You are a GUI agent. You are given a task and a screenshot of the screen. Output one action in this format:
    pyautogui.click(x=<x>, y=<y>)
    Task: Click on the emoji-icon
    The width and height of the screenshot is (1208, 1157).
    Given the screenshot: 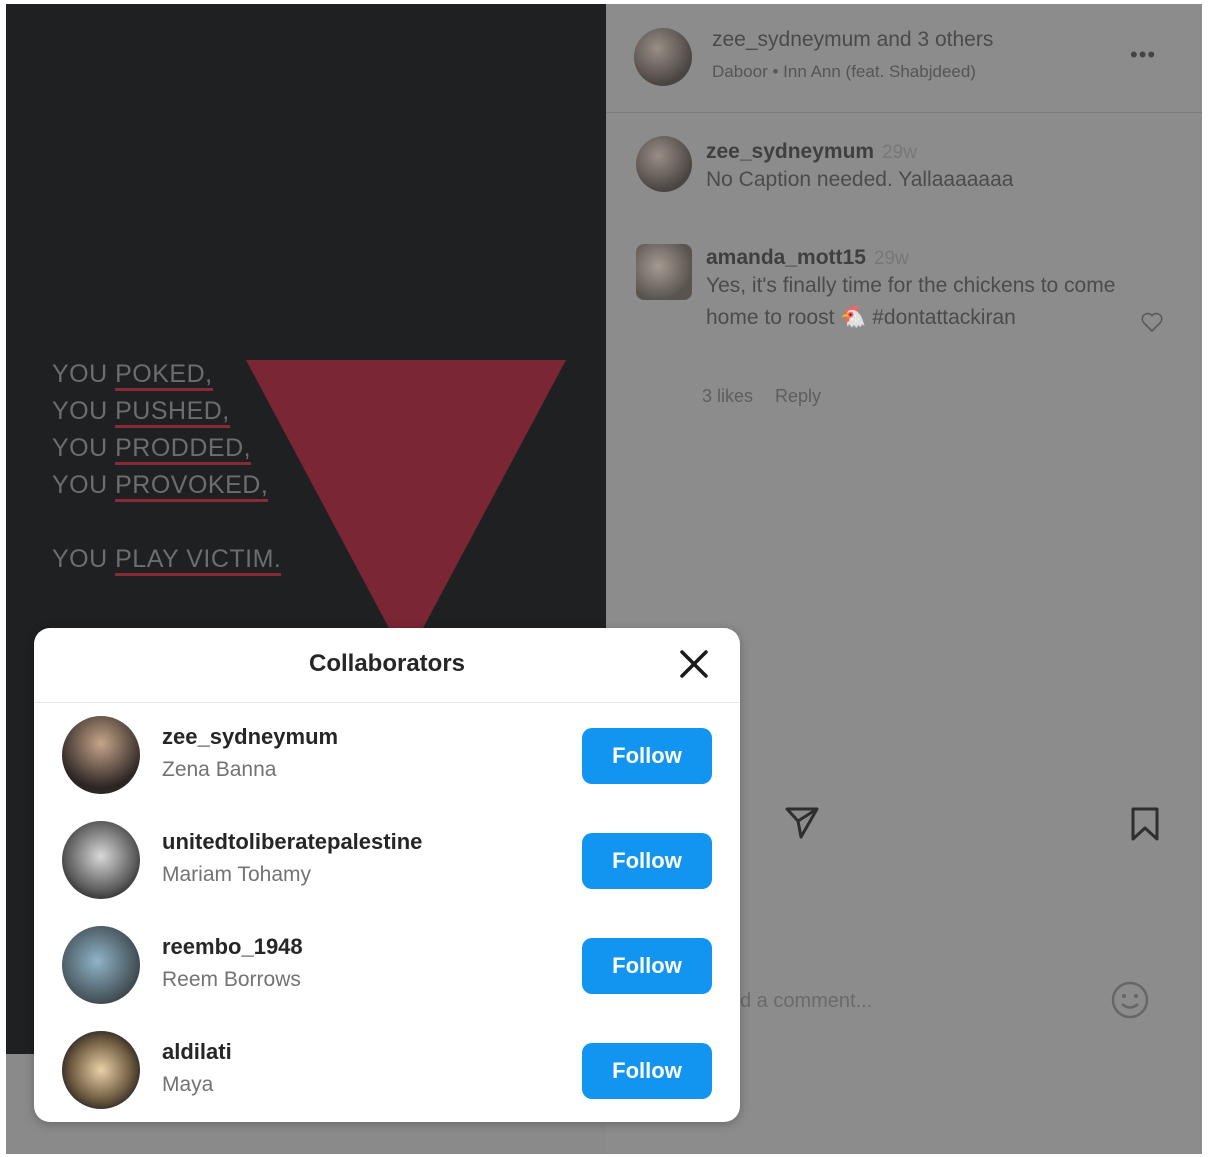 What is the action you would take?
    pyautogui.click(x=1130, y=1000)
    